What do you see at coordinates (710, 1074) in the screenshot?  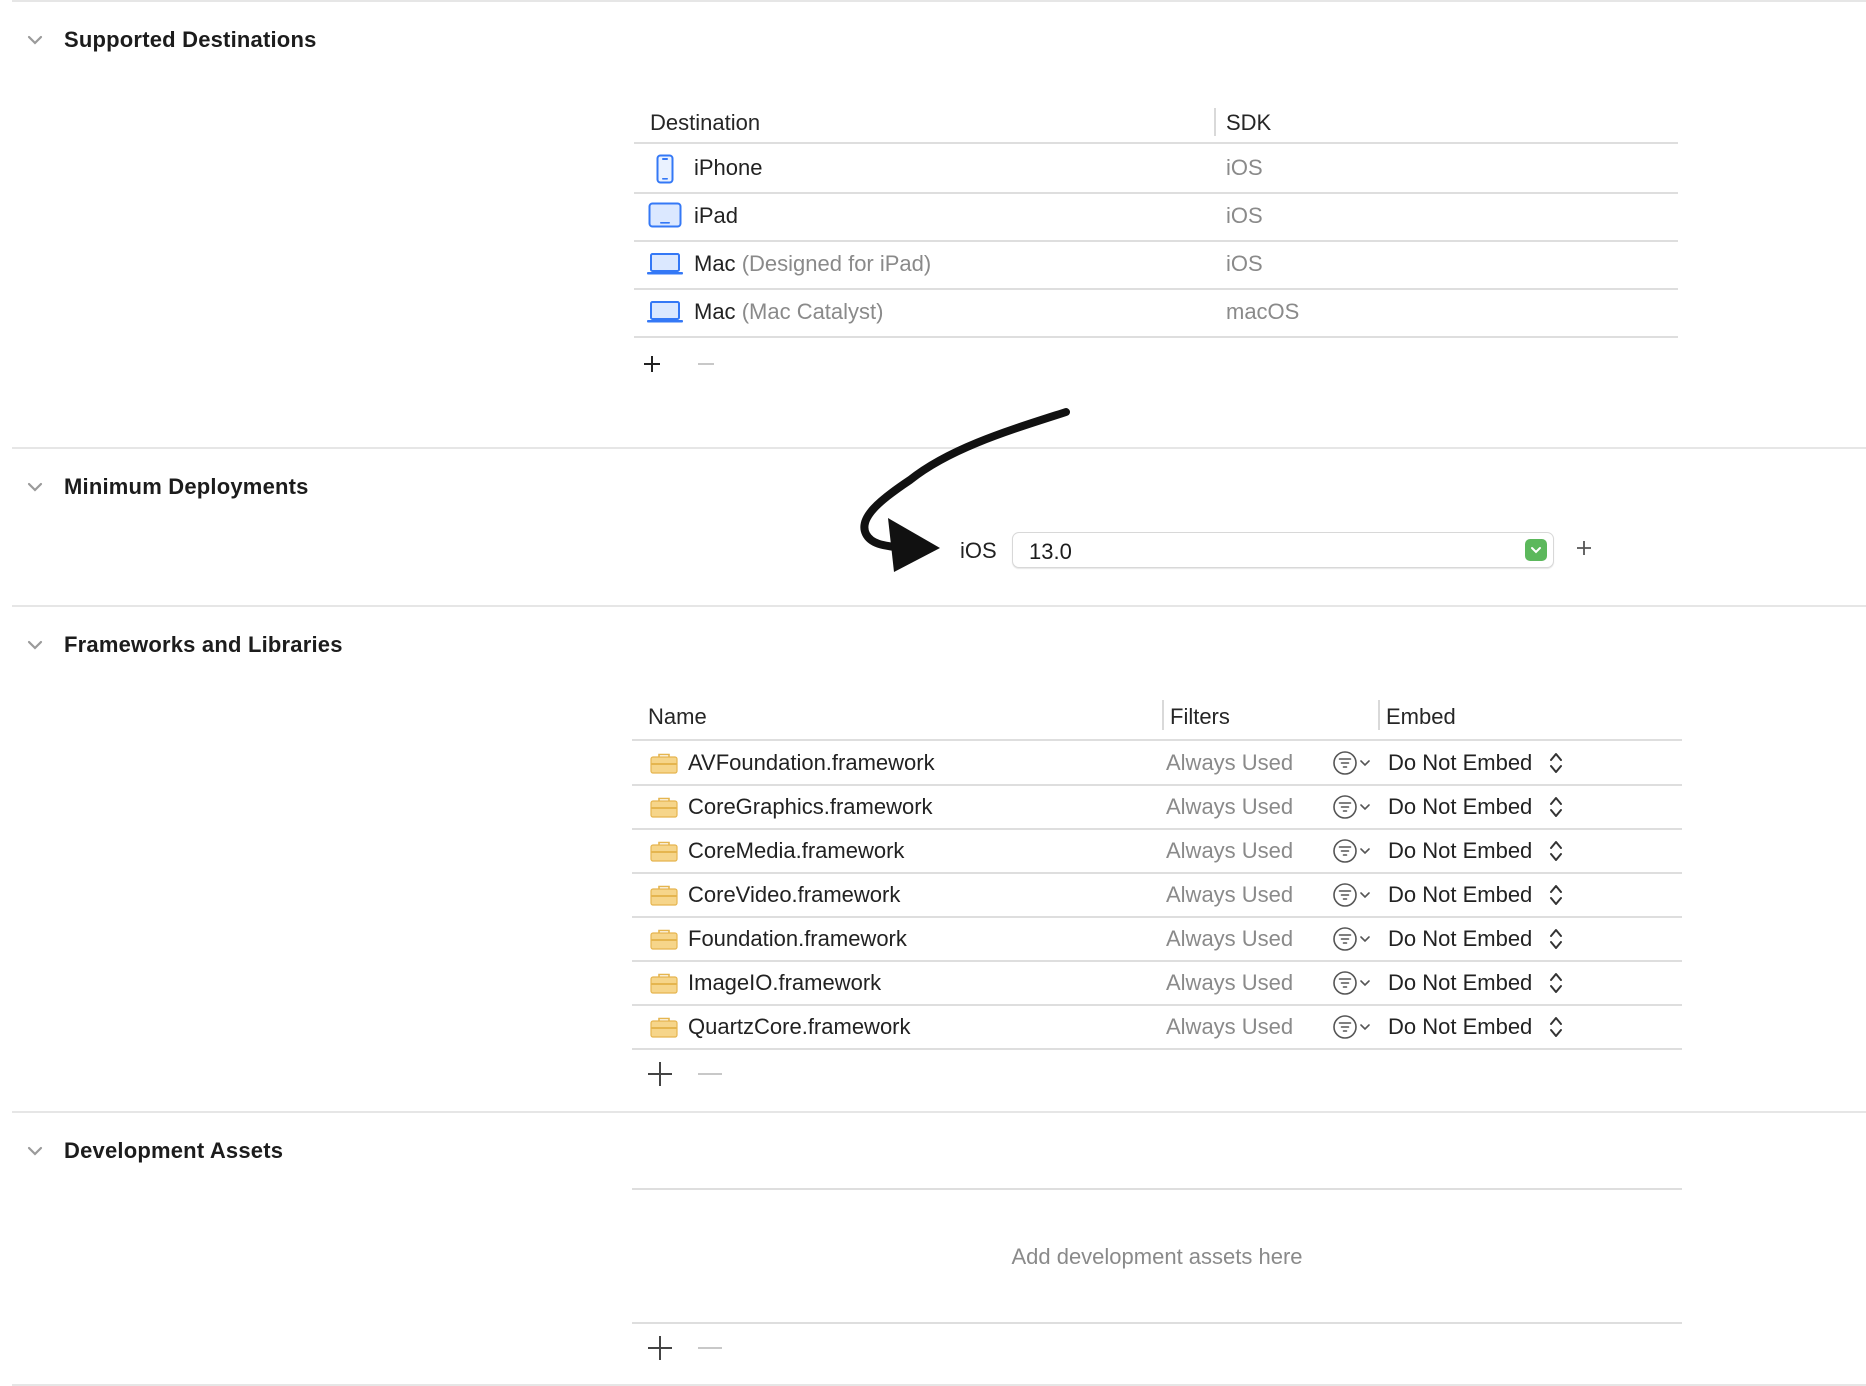 I see `remove-framework-button` at bounding box center [710, 1074].